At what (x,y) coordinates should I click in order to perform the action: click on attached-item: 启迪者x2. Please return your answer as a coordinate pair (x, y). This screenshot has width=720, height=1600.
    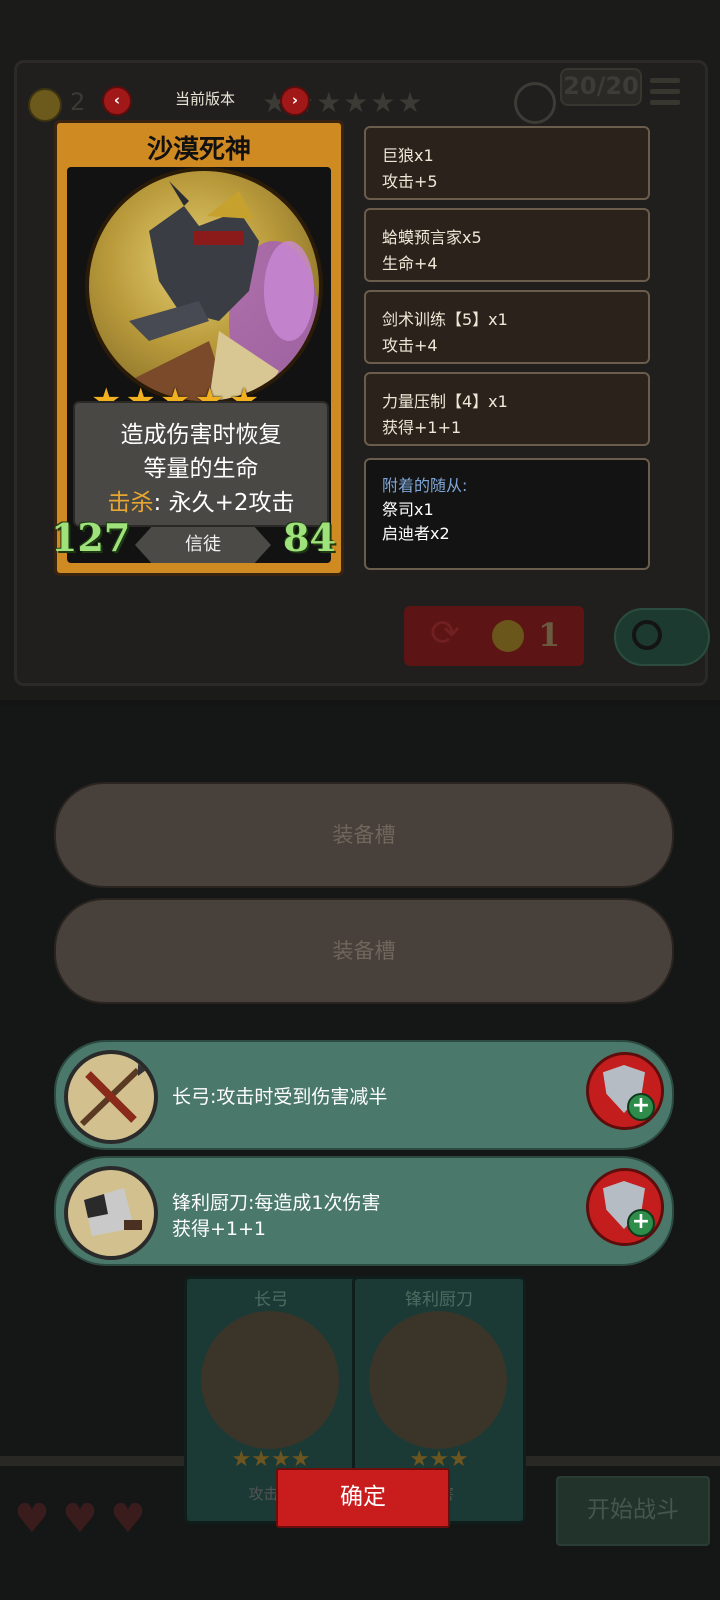
    Looking at the image, I should click on (416, 533).